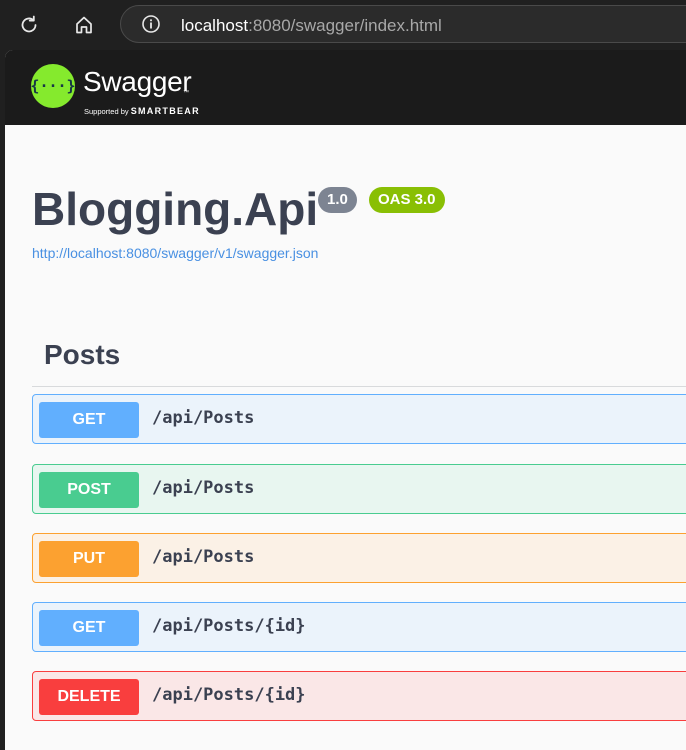  I want to click on browser-toolbar: localhost:8080/swagger/index.html, so click(343, 25).